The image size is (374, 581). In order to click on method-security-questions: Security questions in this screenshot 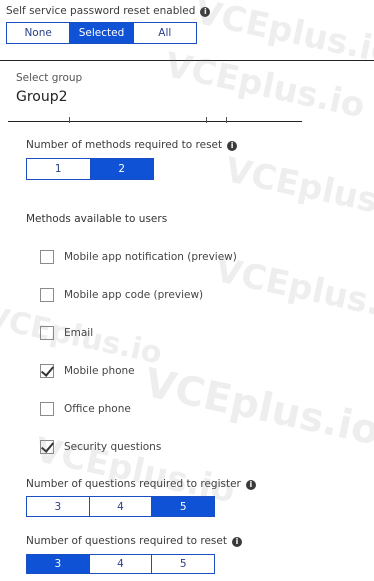, I will do `click(100, 447)`.